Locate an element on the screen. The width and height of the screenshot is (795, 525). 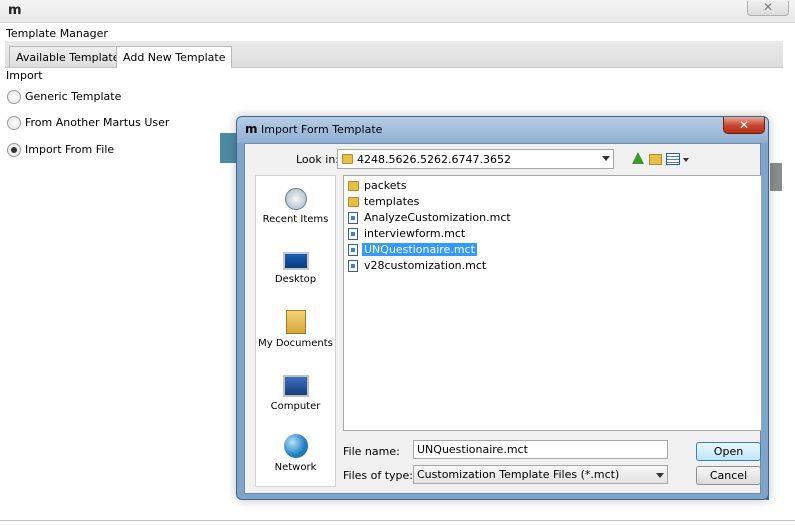
list-item: templates is located at coordinates (383, 202).